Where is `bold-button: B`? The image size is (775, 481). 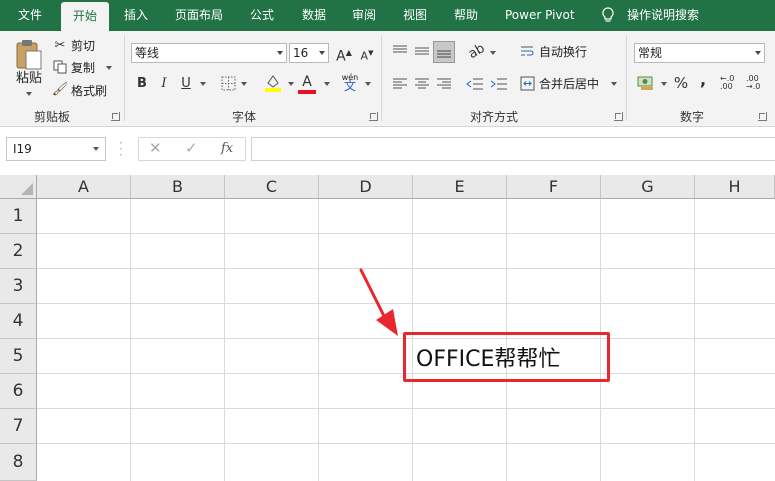 bold-button: B is located at coordinates (142, 84).